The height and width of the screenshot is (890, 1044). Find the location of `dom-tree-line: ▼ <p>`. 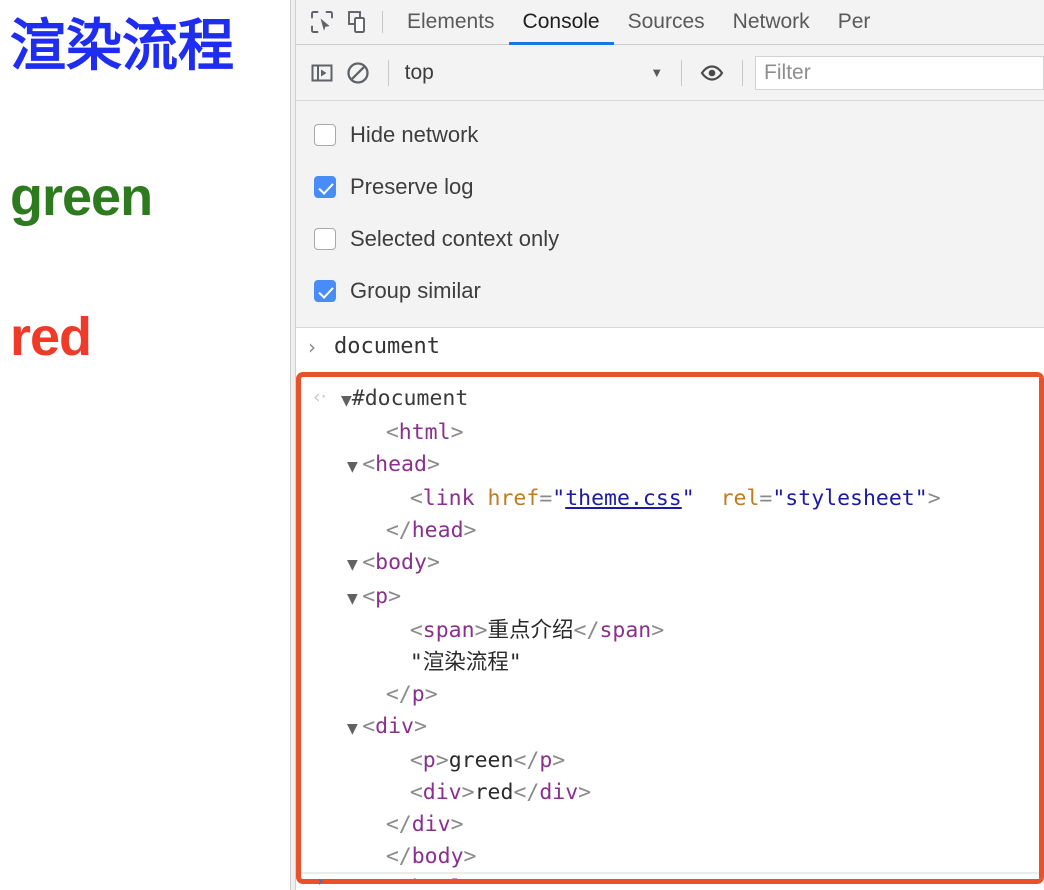

dom-tree-line: ▼ <p> is located at coordinates (695, 598).